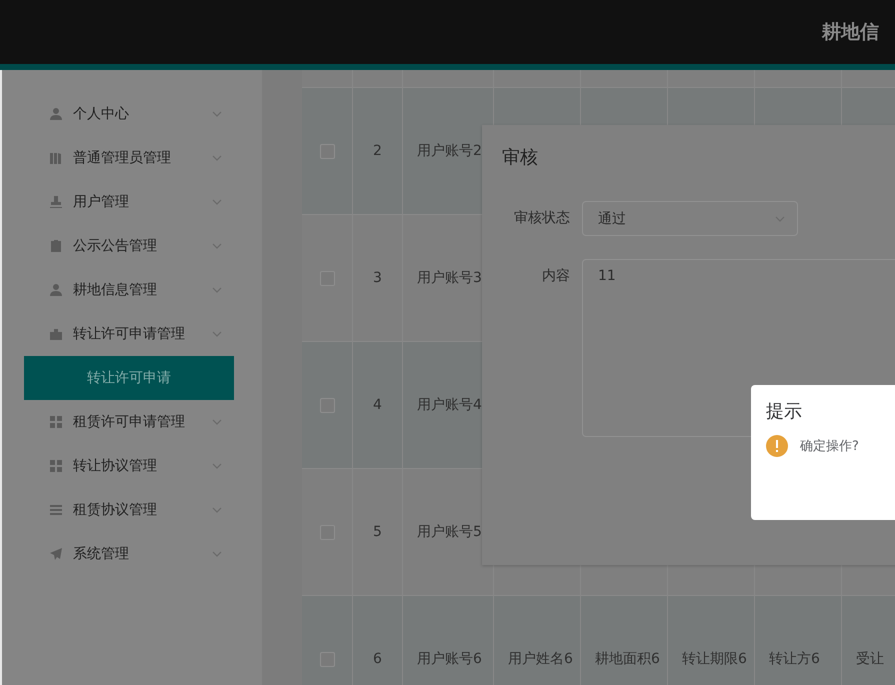 The image size is (895, 685). Describe the element at coordinates (624, 640) in the screenshot. I see `table-cell: 耕地面积6` at that location.